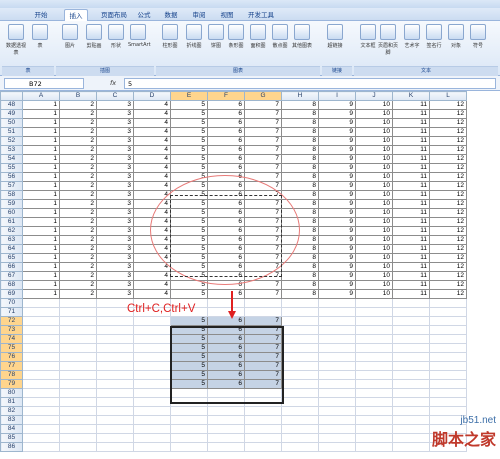 Image resolution: width=500 pixels, height=459 pixels. I want to click on cell-E48: 5, so click(189, 105).